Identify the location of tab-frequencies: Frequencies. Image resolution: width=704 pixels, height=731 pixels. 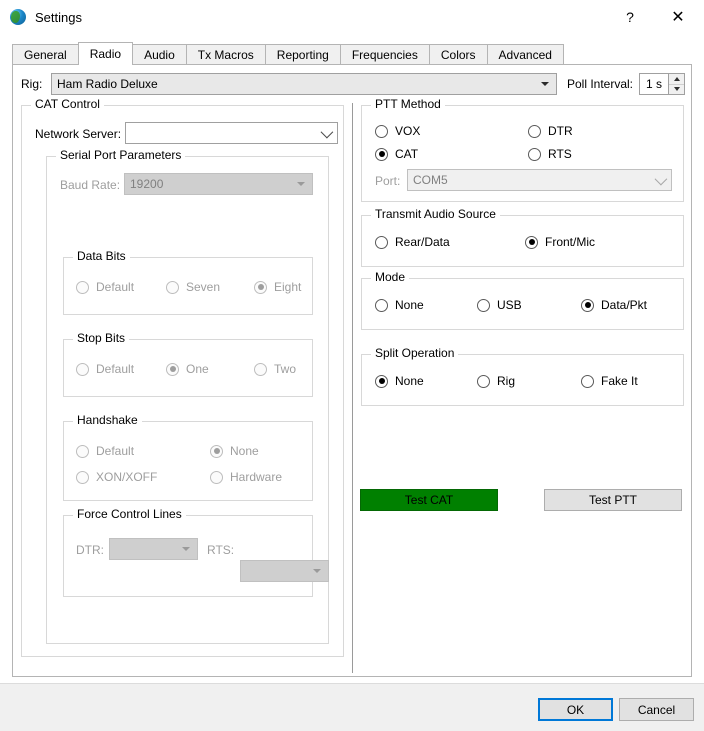
(384, 54).